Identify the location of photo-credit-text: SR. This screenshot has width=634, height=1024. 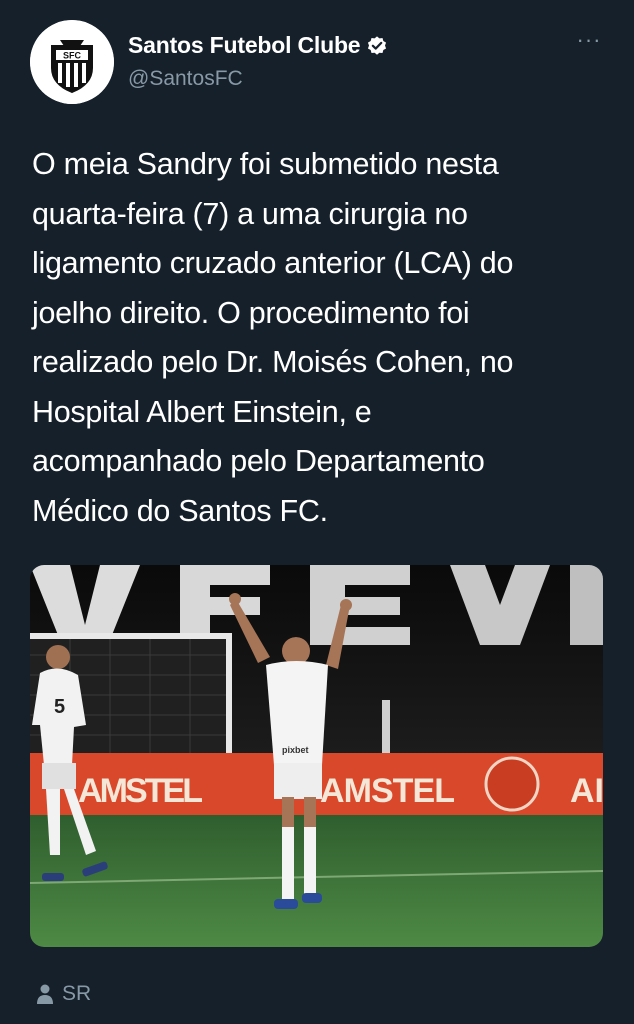
(76, 994).